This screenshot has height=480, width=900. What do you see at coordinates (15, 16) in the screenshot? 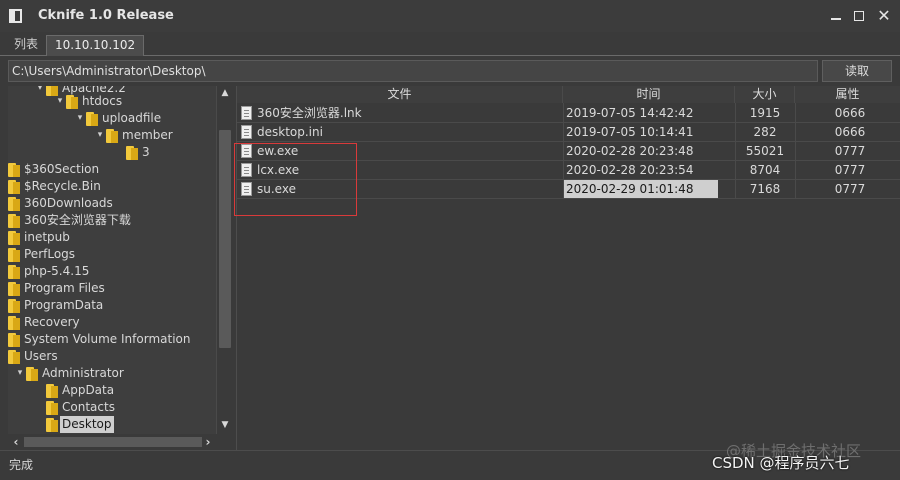
I see `app-icon` at bounding box center [15, 16].